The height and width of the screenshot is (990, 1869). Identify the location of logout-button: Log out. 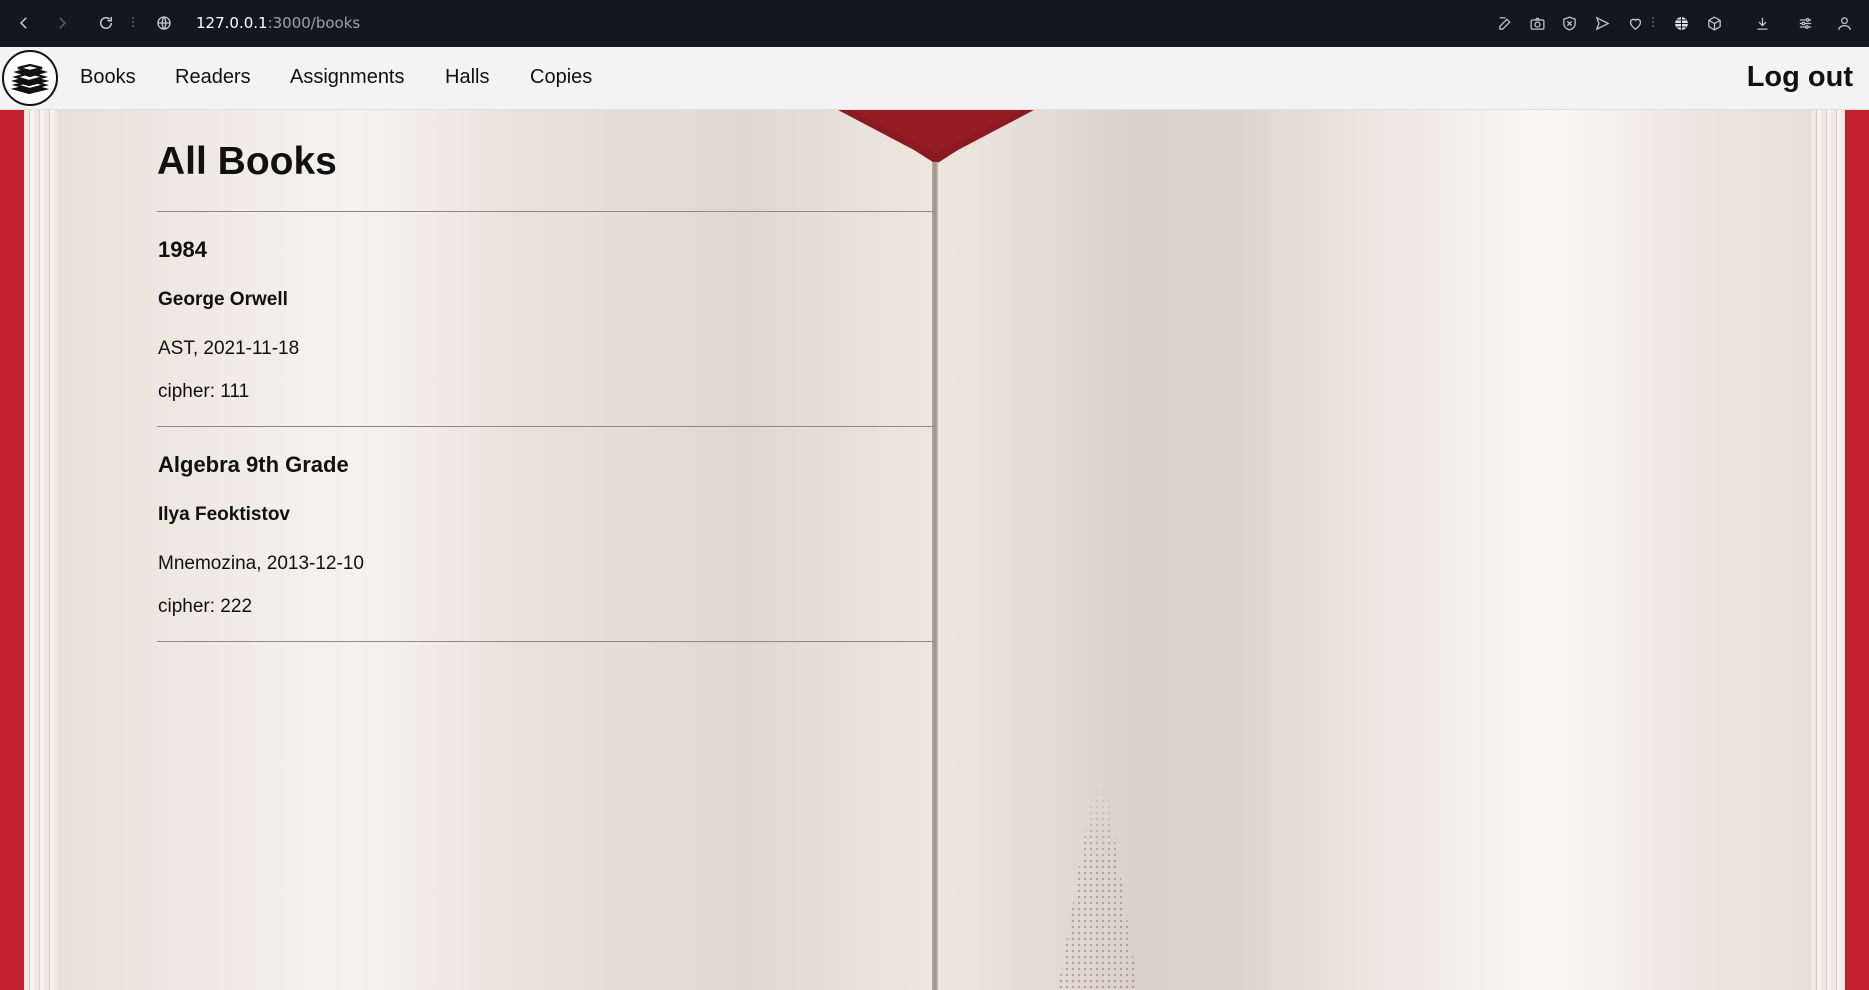
(1800, 77).